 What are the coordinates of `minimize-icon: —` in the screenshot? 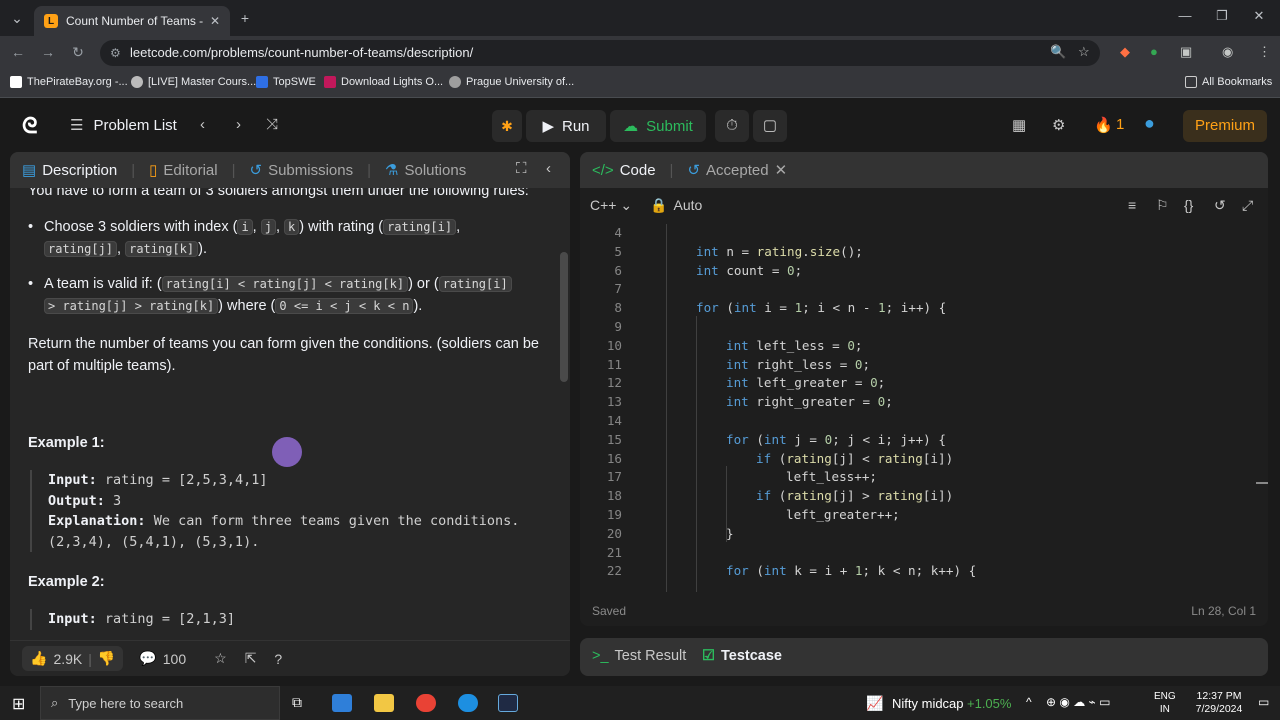 It's located at (1185, 18).